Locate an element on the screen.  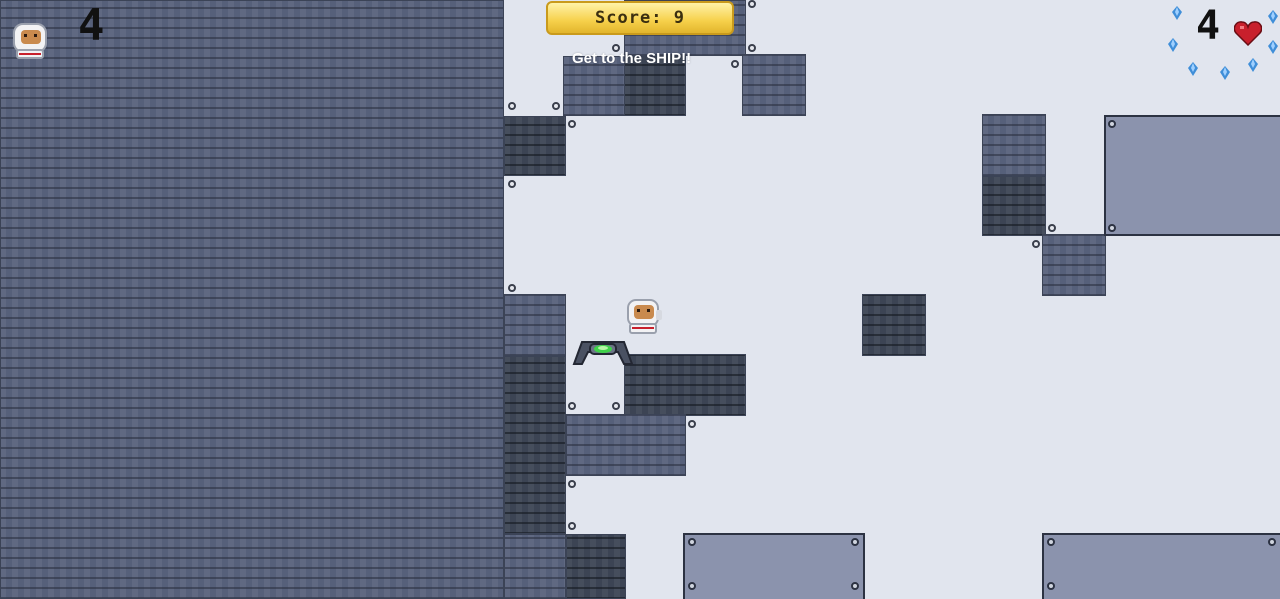
score-text: Score: 9 is located at coordinates (640, 18).